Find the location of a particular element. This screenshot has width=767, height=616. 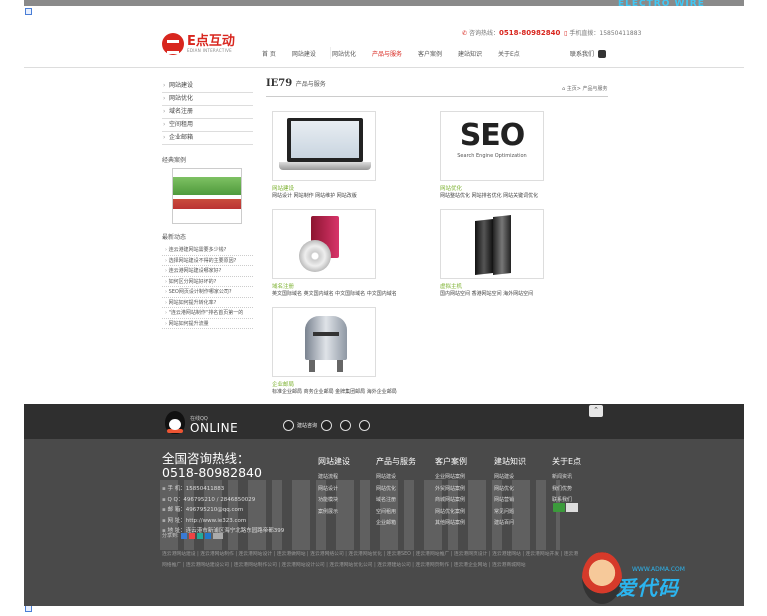

product-card: 企业邮局 标准企业邮局 商务企业邮局 金牌集团邮局 海外企业邮局 is located at coordinates (334, 351).